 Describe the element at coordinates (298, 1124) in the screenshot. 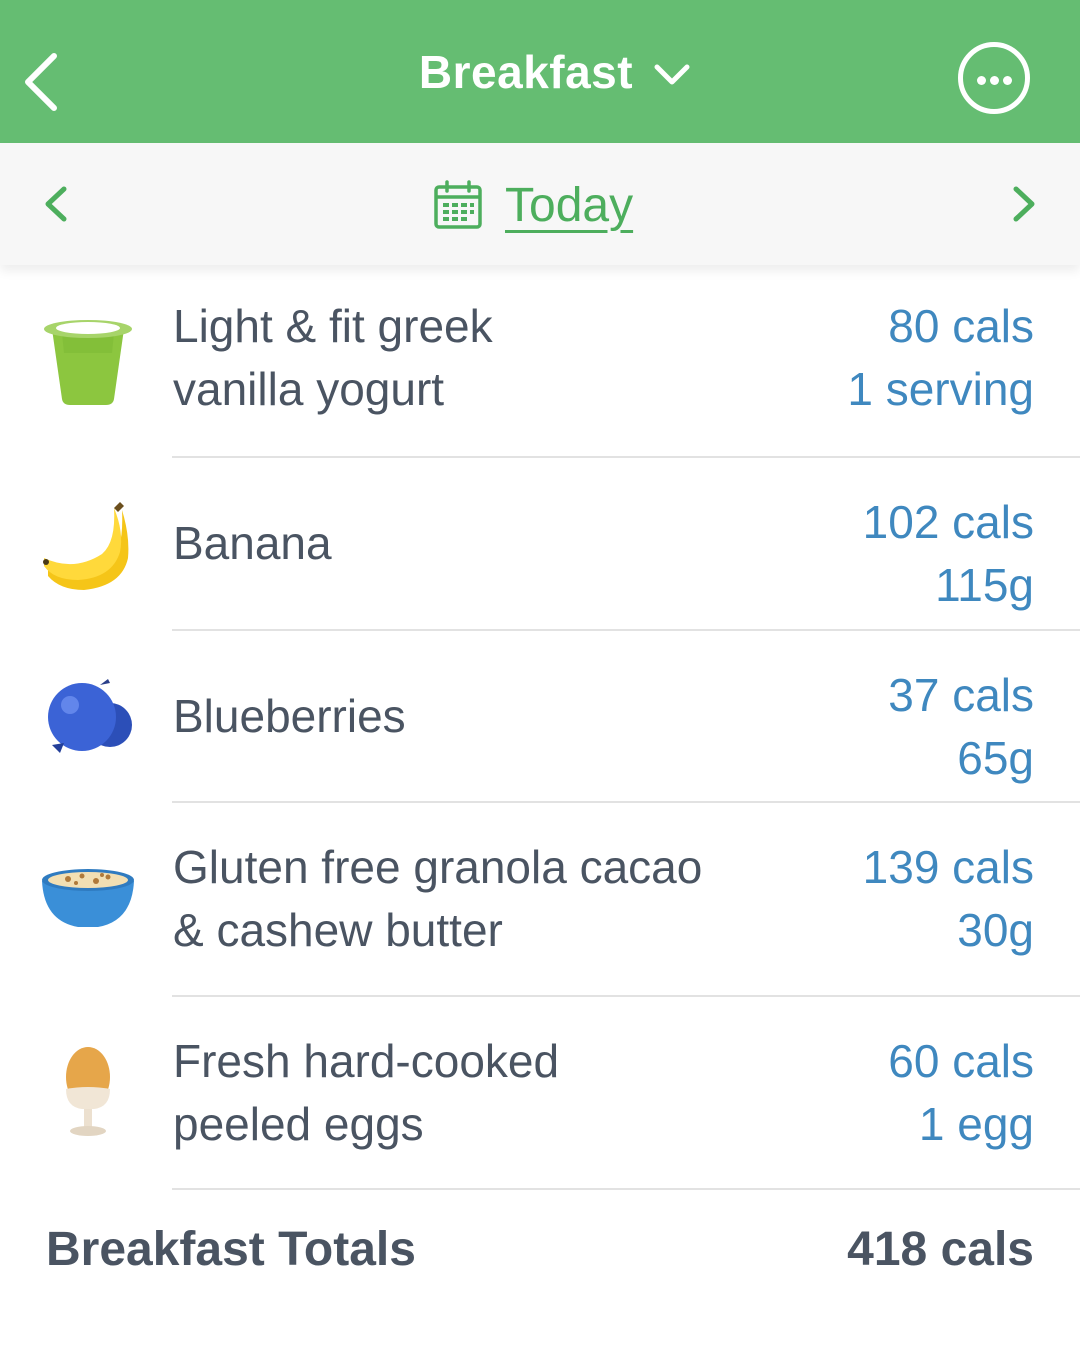

I see `food-name-line: peeled eggs` at that location.